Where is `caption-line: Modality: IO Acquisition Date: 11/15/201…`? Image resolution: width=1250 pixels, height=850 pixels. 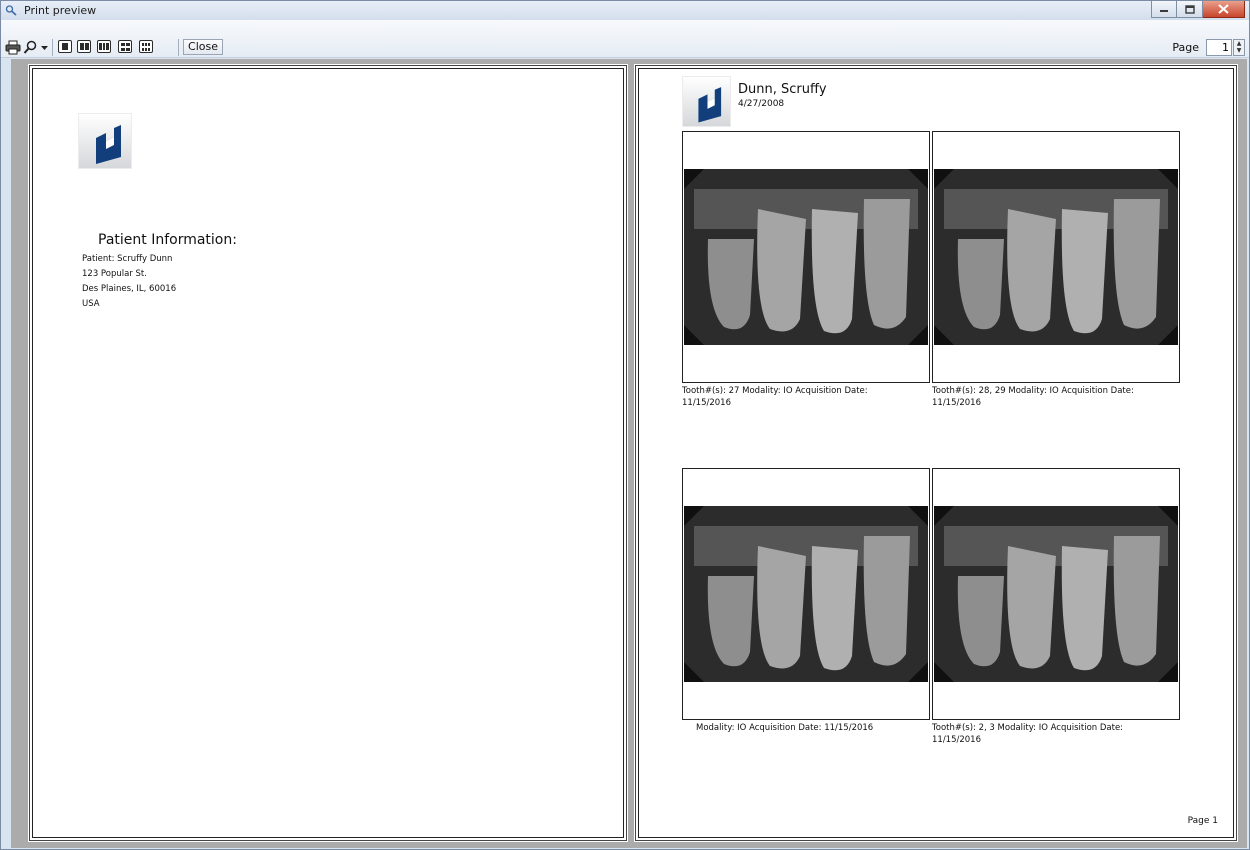 caption-line: Modality: IO Acquisition Date: 11/15/201… is located at coordinates (785, 728).